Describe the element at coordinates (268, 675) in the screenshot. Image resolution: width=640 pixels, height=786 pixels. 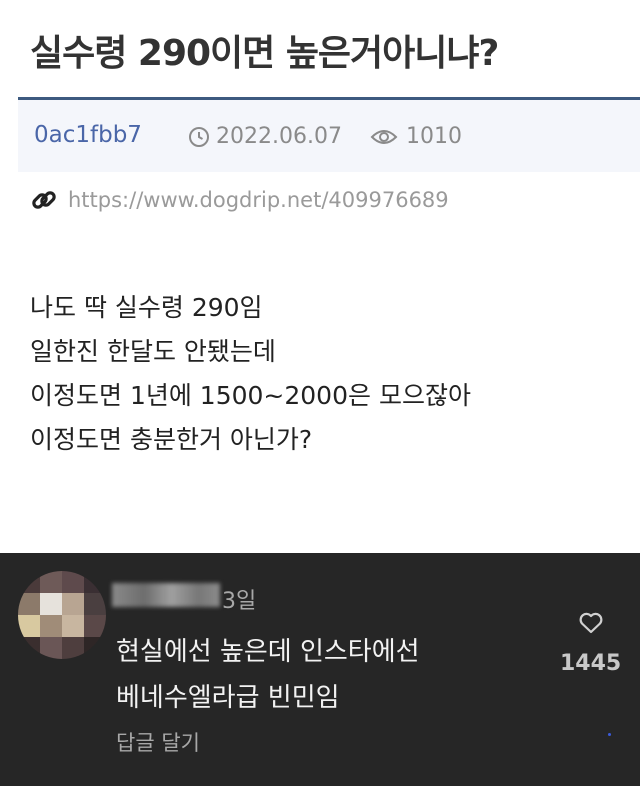
I see `comment-text: 현실에선 높은데 인스타에선 베네수엘라급 빈민임` at that location.